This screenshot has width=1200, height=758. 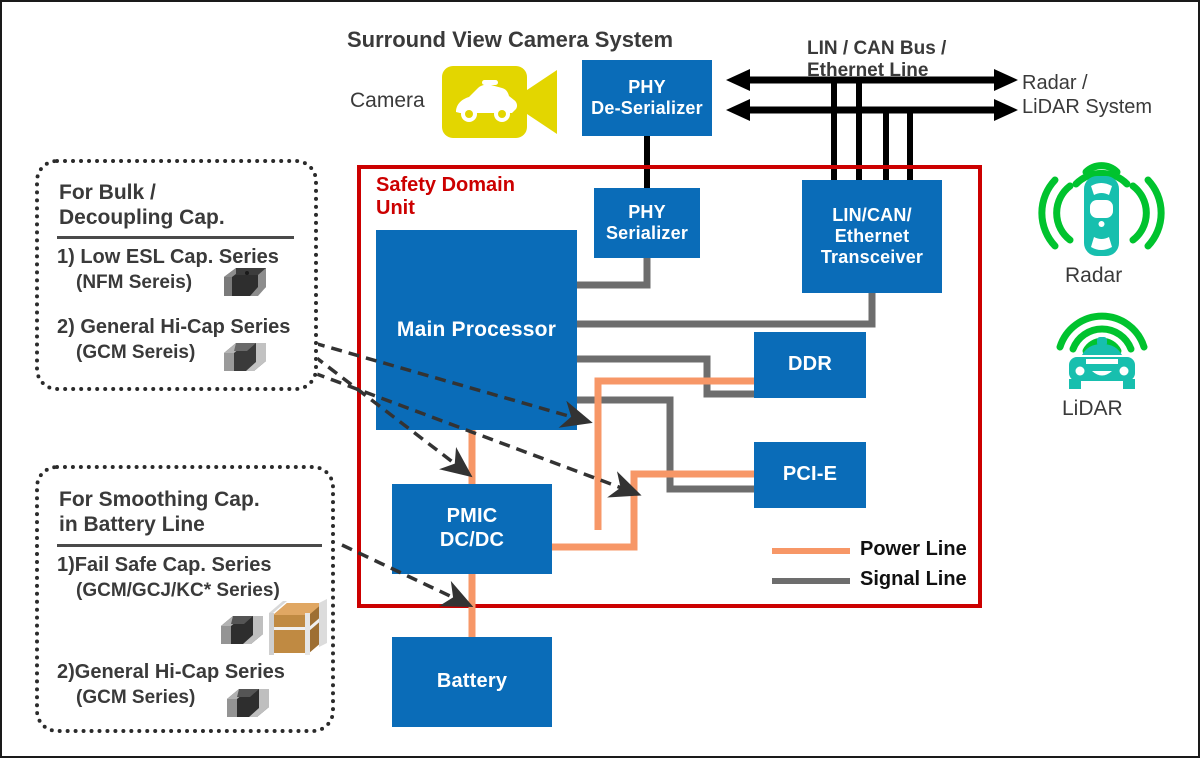 I want to click on stacked-capacitor-icon, so click(x=299, y=627).